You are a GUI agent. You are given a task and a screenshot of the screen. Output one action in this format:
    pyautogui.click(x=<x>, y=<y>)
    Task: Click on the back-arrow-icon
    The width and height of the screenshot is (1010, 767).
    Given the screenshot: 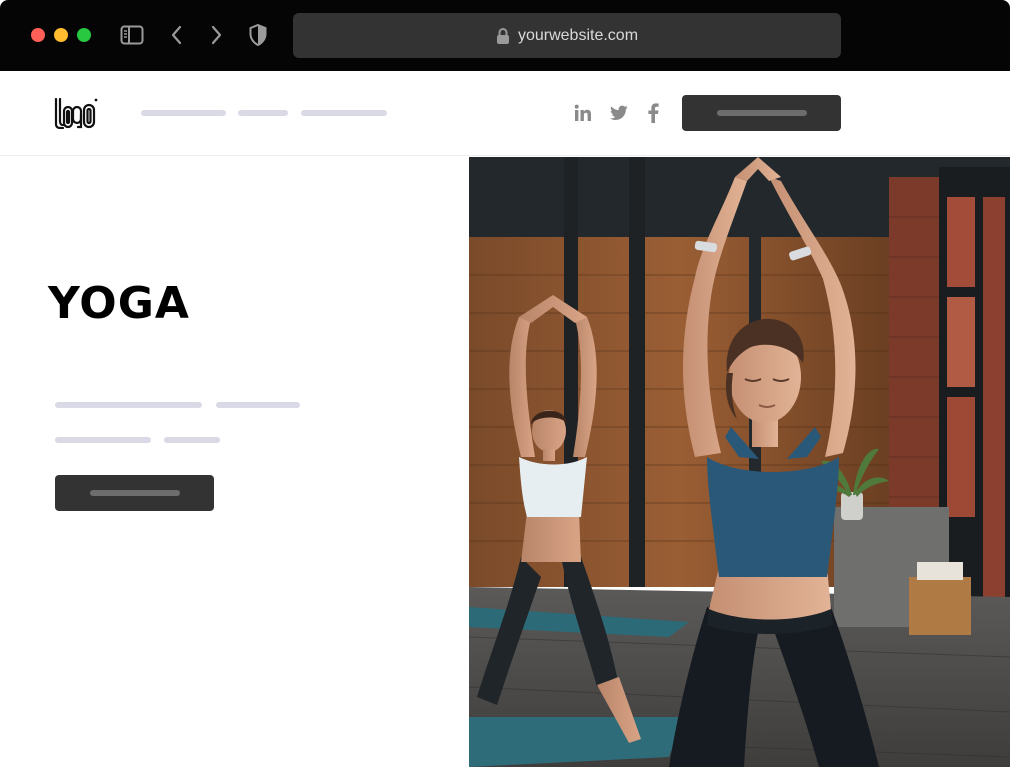 What is the action you would take?
    pyautogui.click(x=177, y=35)
    